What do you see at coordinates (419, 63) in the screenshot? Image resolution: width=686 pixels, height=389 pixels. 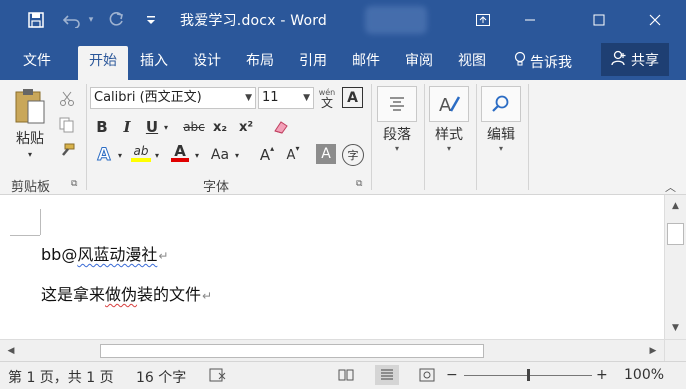 I see `tab-review: 审阅` at bounding box center [419, 63].